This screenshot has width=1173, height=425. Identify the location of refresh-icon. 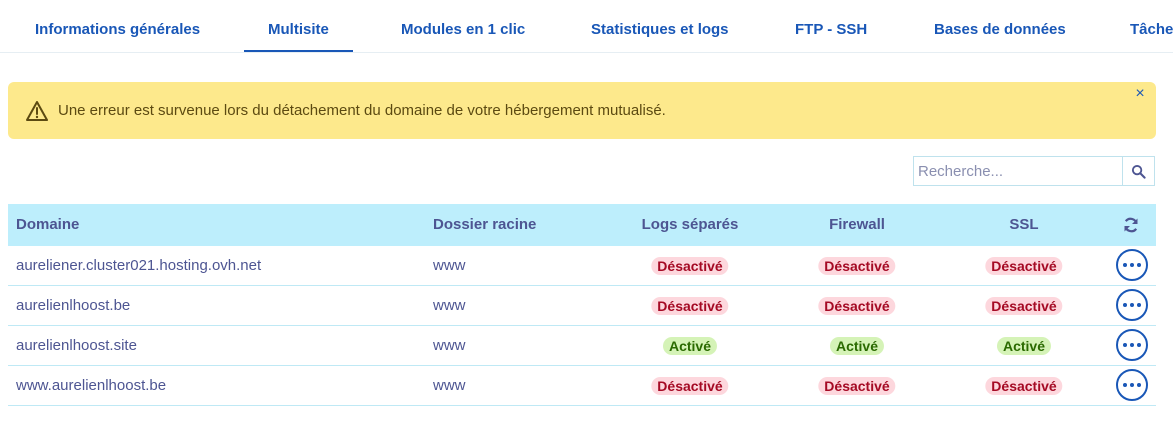
(1131, 225).